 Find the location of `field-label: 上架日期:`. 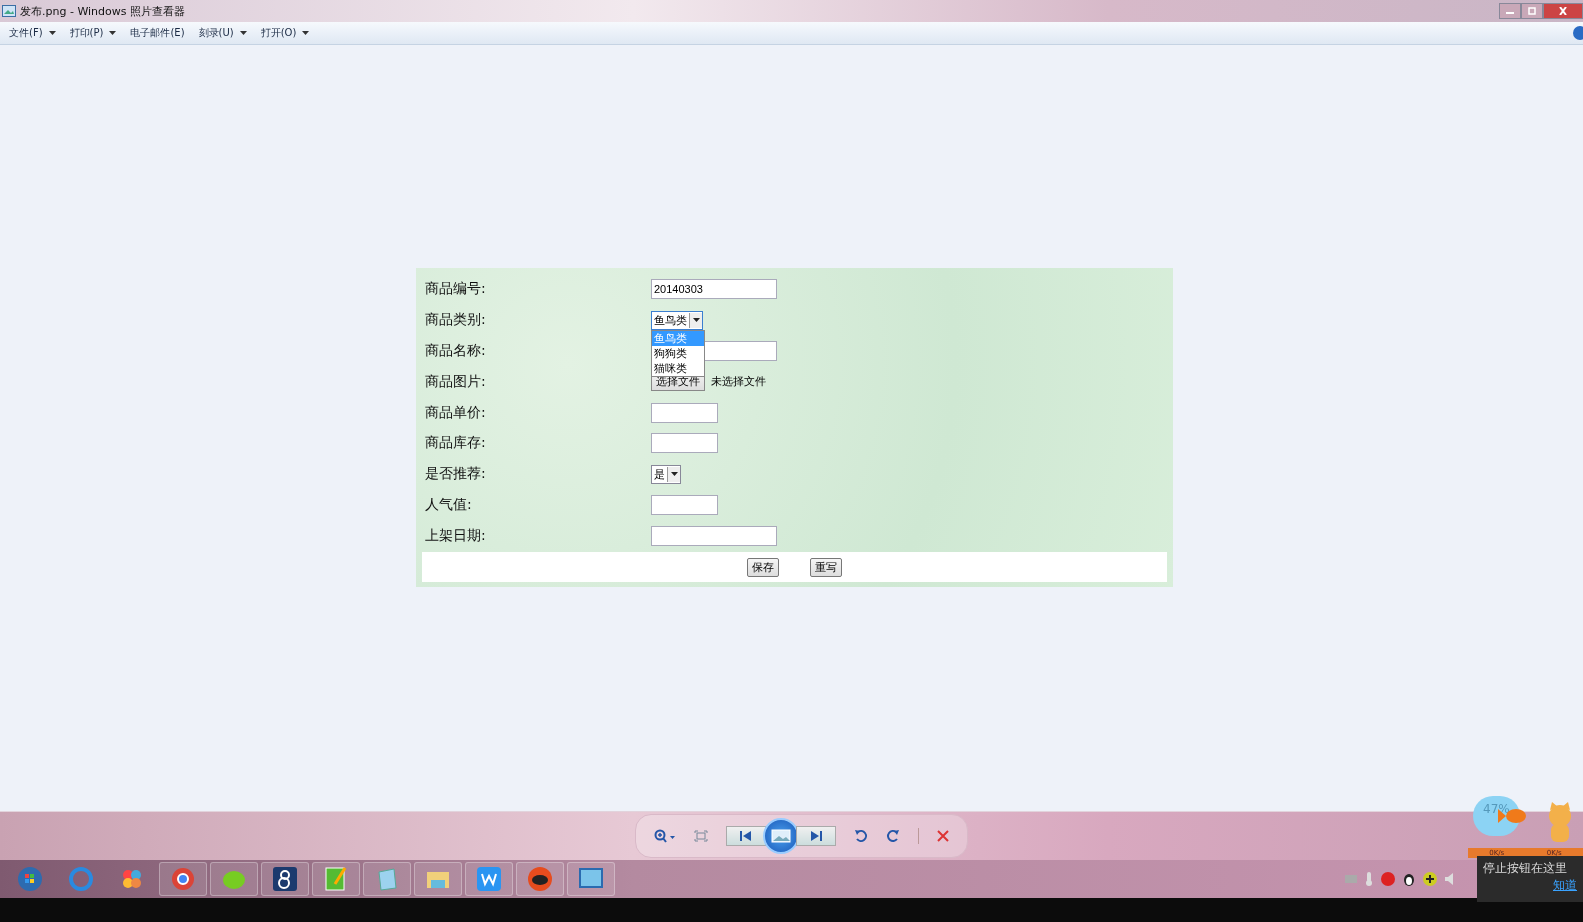

field-label: 上架日期: is located at coordinates (455, 535).